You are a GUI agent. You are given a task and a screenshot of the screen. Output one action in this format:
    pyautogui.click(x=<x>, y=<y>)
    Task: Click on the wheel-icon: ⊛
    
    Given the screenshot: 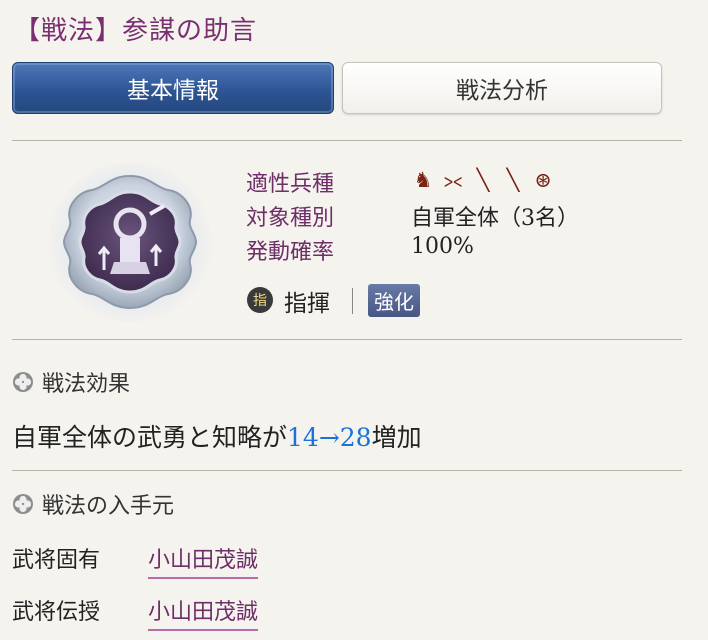 What is the action you would take?
    pyautogui.click(x=543, y=180)
    